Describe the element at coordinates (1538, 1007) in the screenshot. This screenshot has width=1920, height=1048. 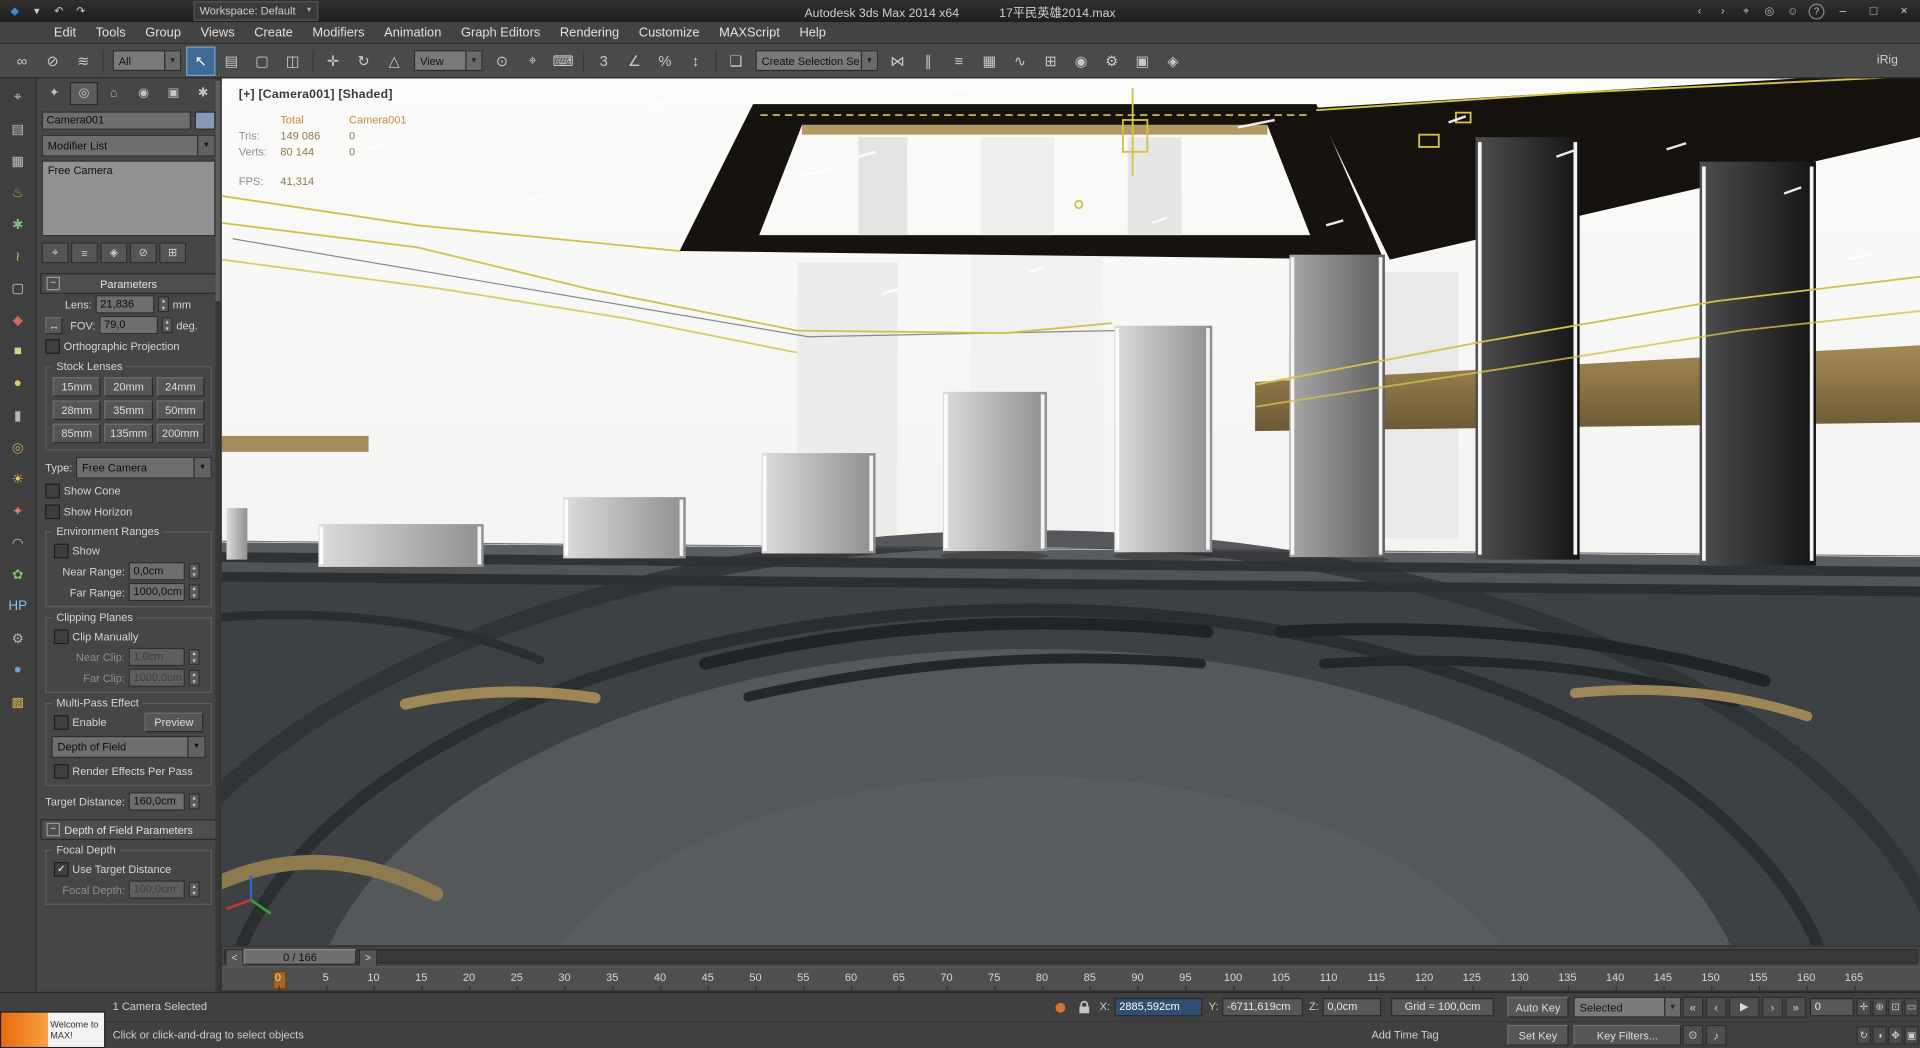
I see `auto-key-button: Auto Key` at that location.